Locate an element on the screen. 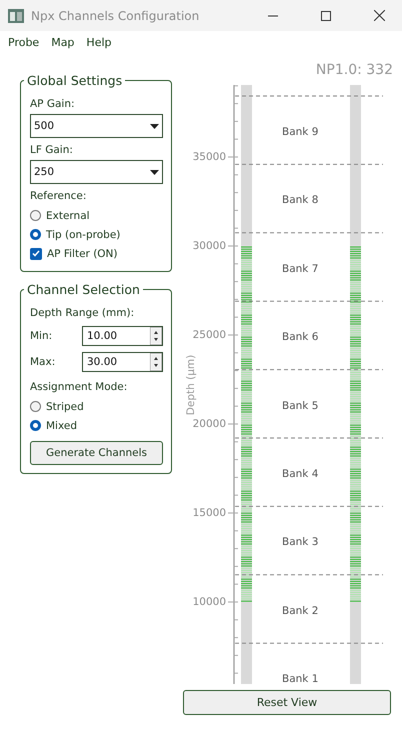 The image size is (402, 732). field-label: Assignment Mode: is located at coordinates (79, 387).